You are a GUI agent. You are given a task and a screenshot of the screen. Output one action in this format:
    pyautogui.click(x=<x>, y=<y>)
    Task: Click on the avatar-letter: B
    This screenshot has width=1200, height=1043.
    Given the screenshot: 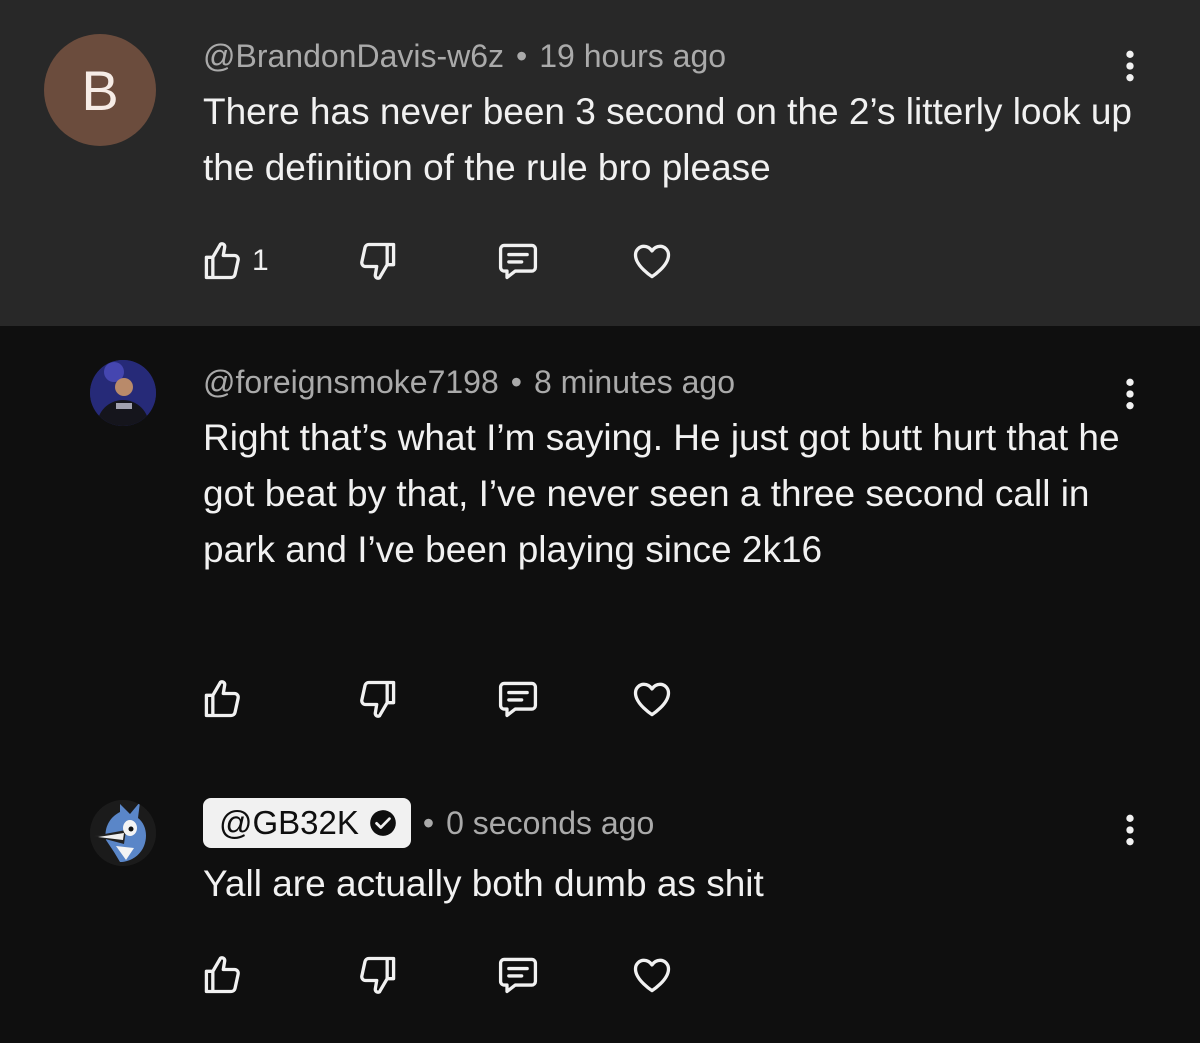 What is the action you would take?
    pyautogui.click(x=100, y=90)
    